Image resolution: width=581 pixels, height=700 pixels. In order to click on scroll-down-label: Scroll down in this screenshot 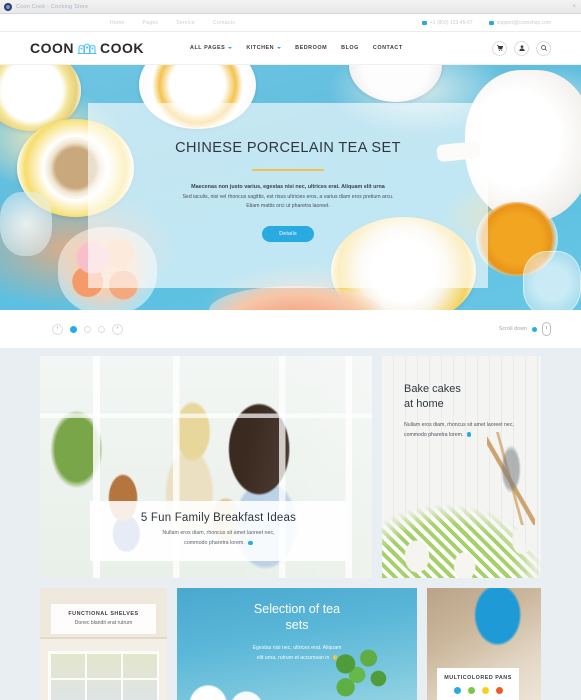, I will do `click(512, 329)`.